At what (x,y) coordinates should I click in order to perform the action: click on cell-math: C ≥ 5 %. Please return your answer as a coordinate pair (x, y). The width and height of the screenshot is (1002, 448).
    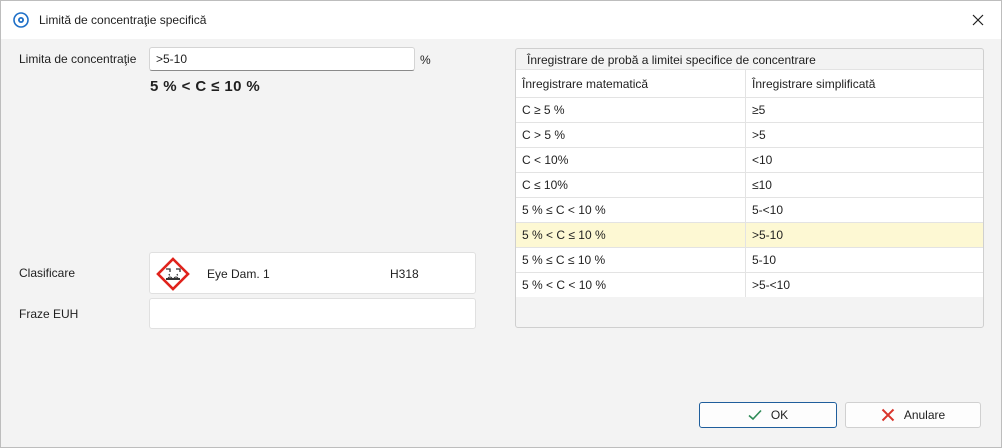
    Looking at the image, I should click on (631, 110).